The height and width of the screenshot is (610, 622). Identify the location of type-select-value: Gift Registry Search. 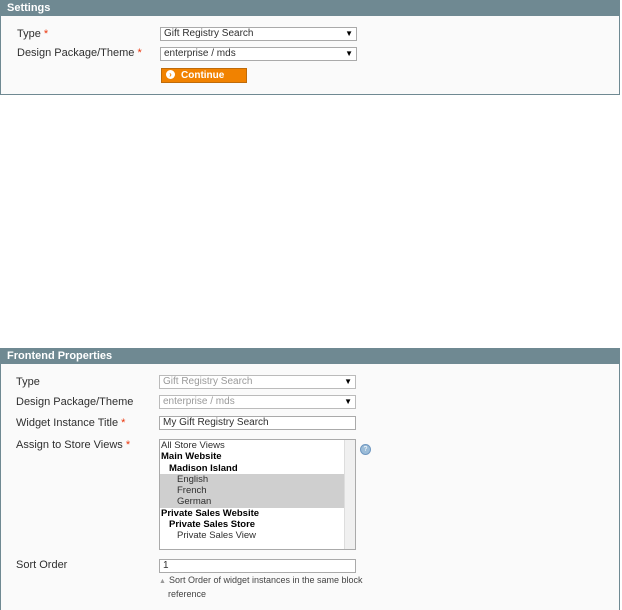
(209, 33).